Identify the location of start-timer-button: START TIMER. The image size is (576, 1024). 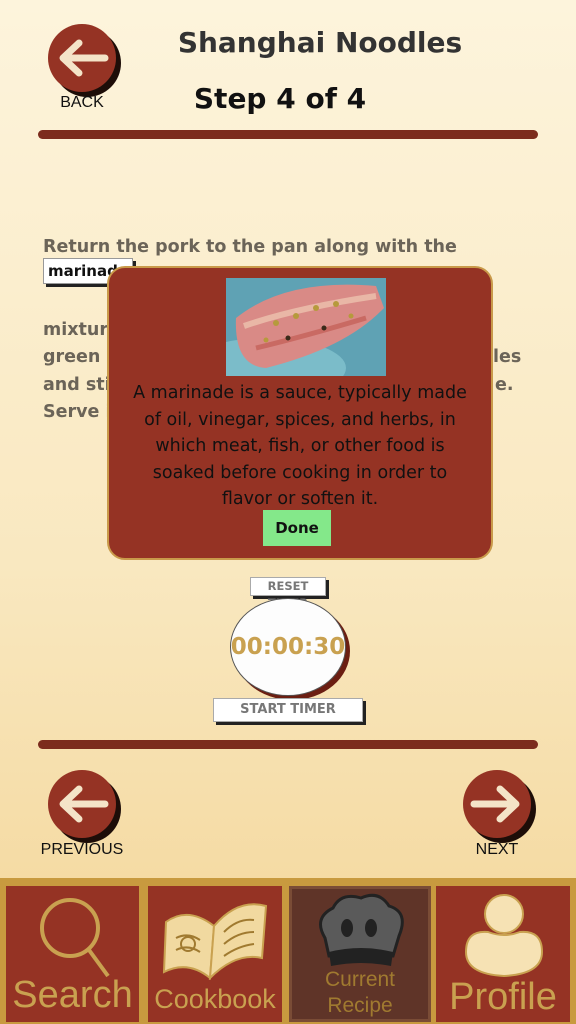
(288, 710).